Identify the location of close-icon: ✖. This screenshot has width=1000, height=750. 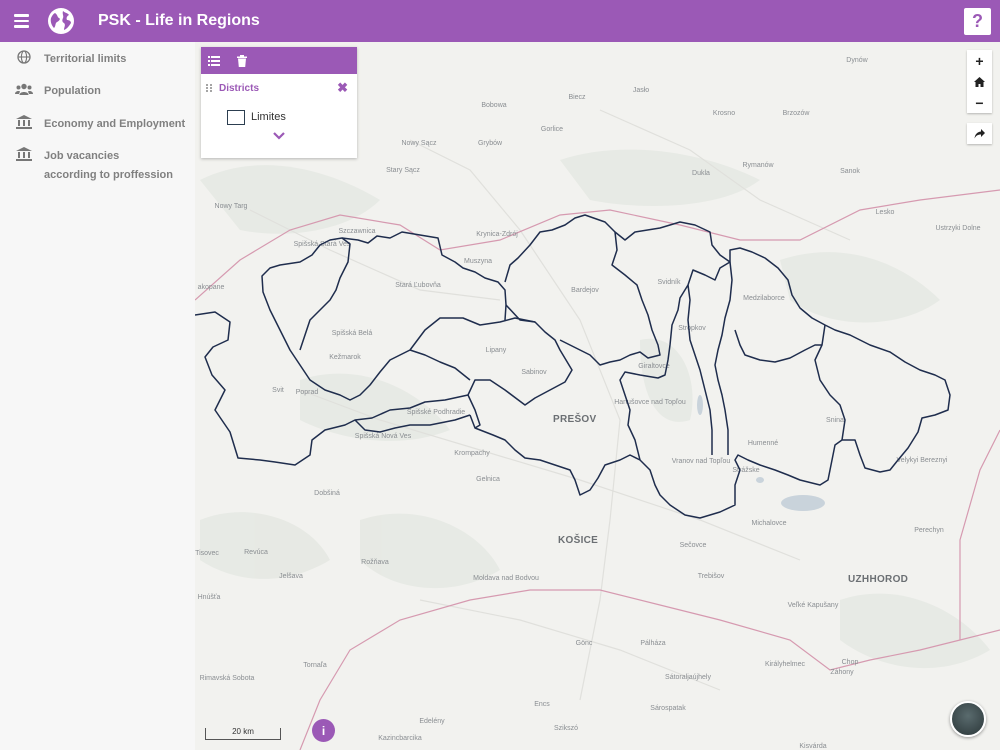
(342, 88).